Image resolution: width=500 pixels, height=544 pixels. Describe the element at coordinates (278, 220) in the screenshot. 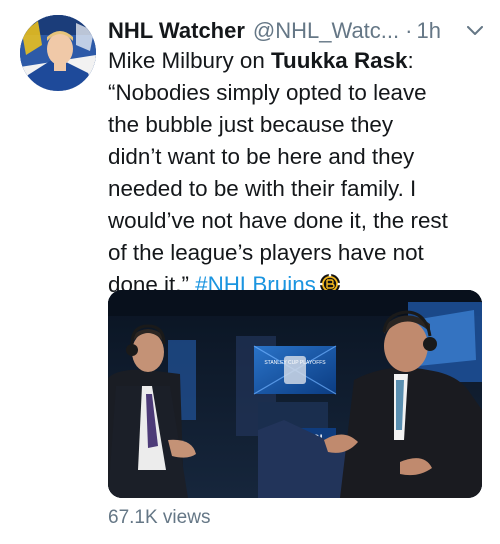

I see `tweet-line: would’ve not have done it, the rest` at that location.